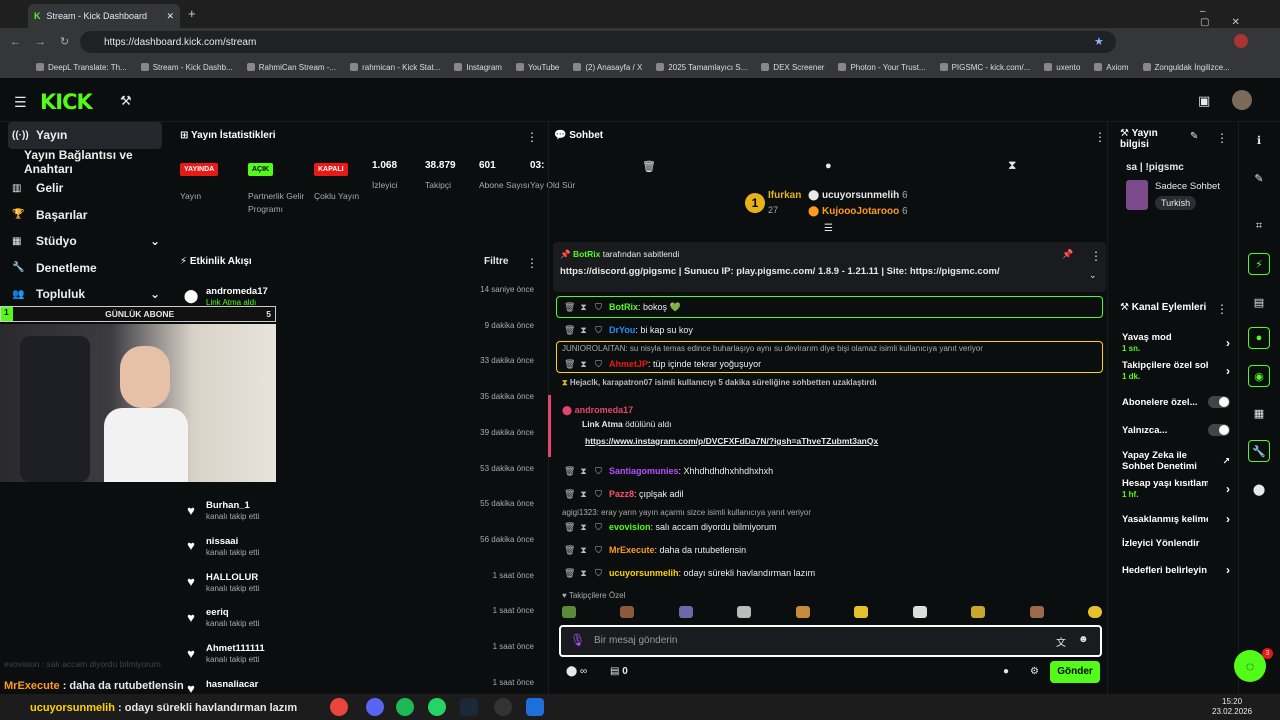 The width and height of the screenshot is (1280, 720). I want to click on info-icon: ℹ, so click(1259, 140).